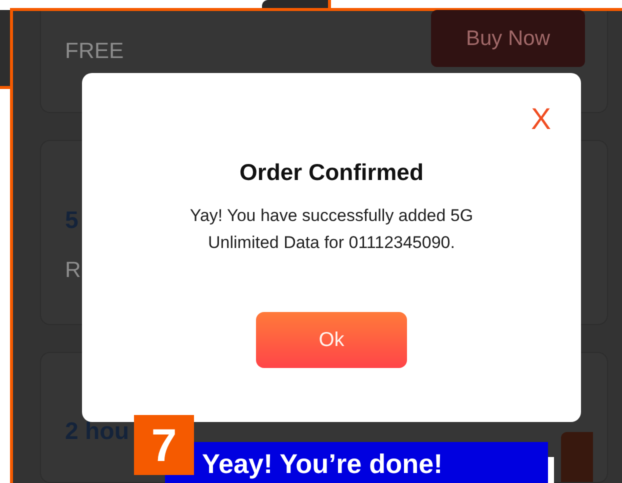 This screenshot has width=622, height=483. Describe the element at coordinates (331, 172) in the screenshot. I see `dialog-title: Order Confirmed` at that location.